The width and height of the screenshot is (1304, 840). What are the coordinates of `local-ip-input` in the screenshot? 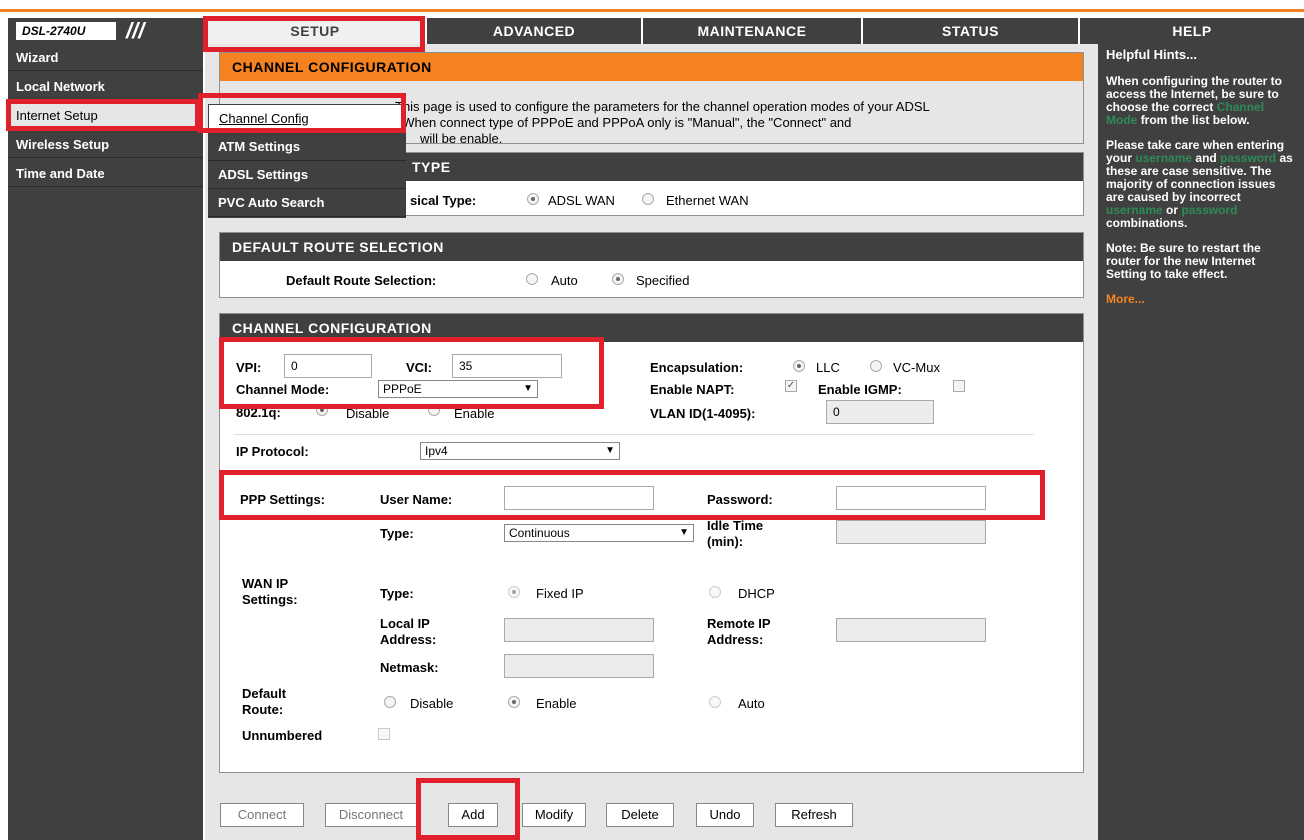 It's located at (579, 630).